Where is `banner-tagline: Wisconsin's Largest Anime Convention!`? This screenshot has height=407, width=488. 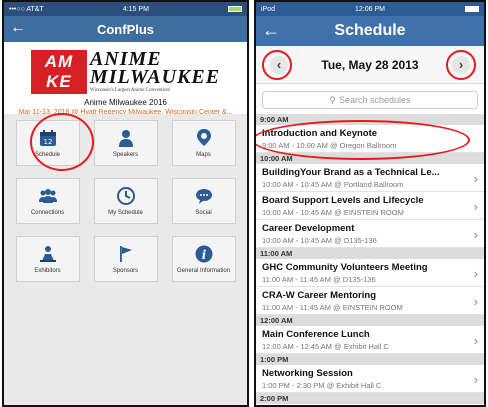 banner-tagline: Wisconsin's Largest Anime Convention! is located at coordinates (130, 90).